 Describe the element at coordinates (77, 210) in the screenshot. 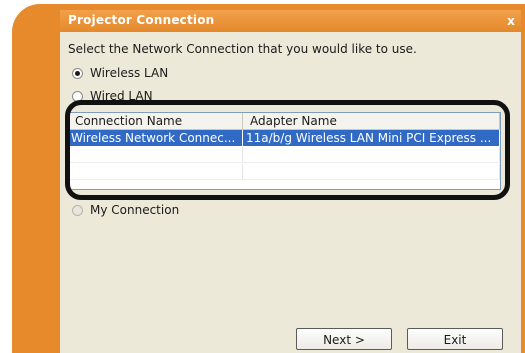

I see `radio-button-disabled-icon` at that location.